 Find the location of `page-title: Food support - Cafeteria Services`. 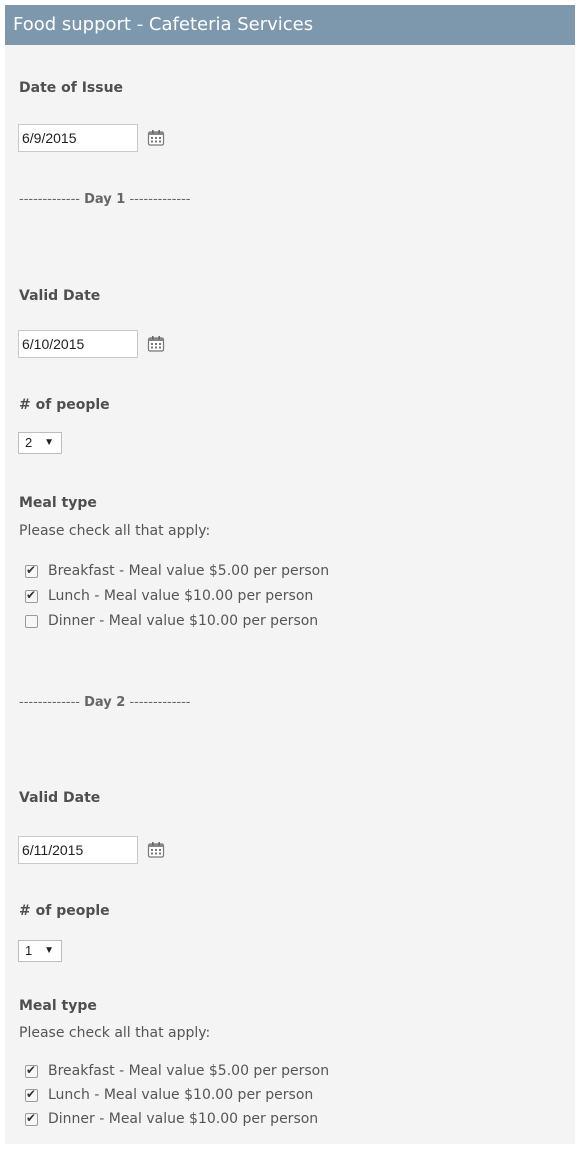

page-title: Food support - Cafeteria Services is located at coordinates (290, 25).